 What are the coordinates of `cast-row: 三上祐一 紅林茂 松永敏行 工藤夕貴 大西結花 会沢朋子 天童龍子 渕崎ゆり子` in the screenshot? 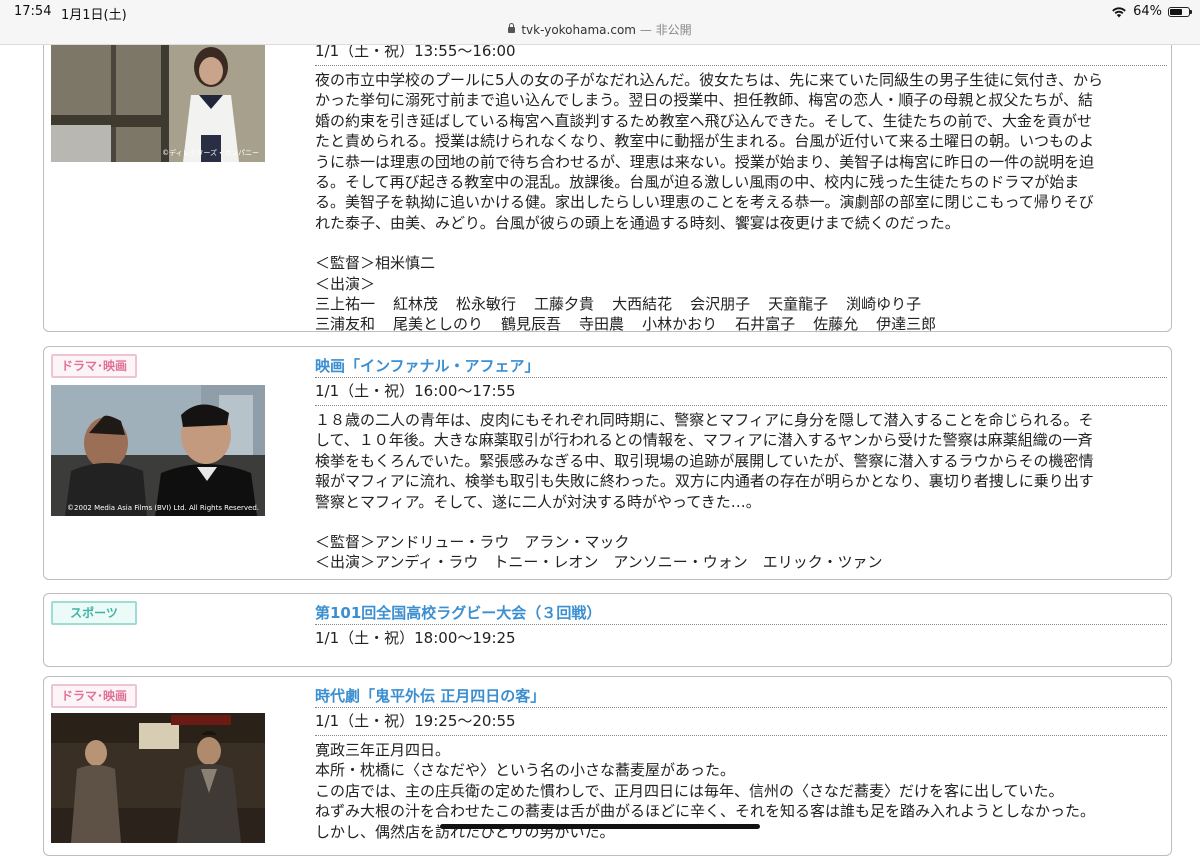 It's located at (741, 304).